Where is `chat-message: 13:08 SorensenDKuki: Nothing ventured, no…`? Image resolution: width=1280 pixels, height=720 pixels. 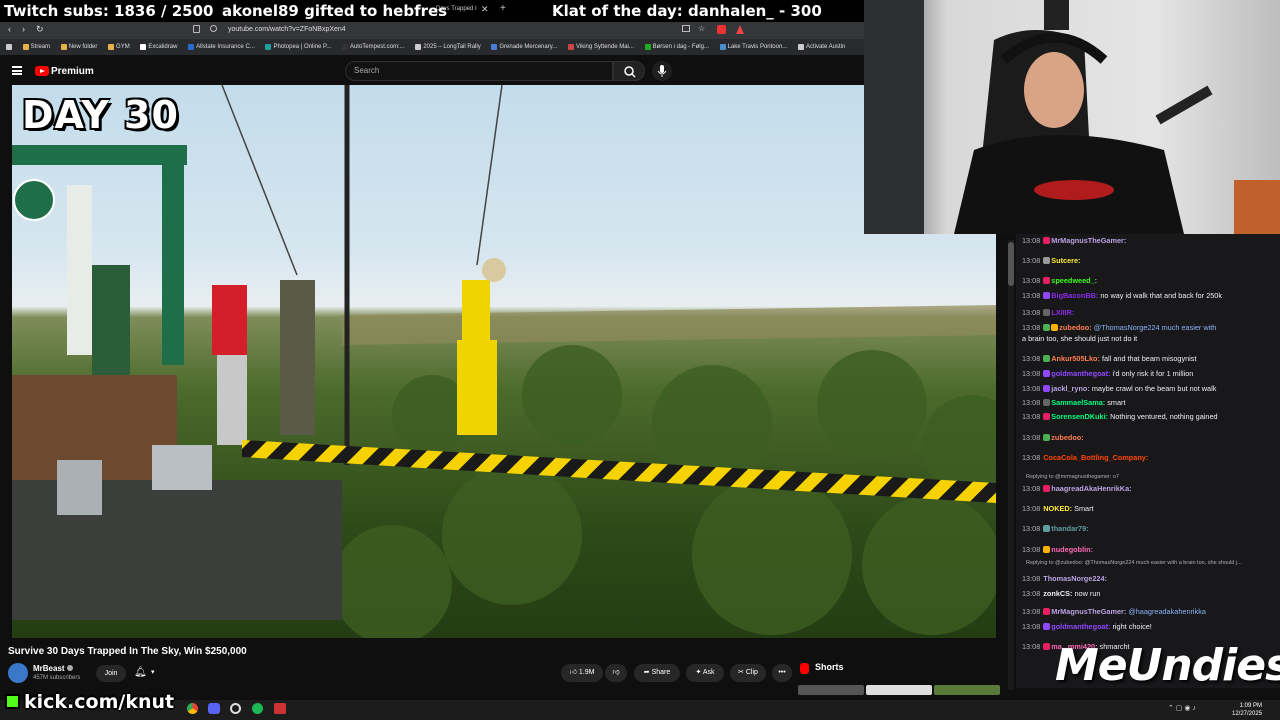
chat-message: 13:08 SorensenDKuki: Nothing ventured, no… is located at coordinates (1120, 416).